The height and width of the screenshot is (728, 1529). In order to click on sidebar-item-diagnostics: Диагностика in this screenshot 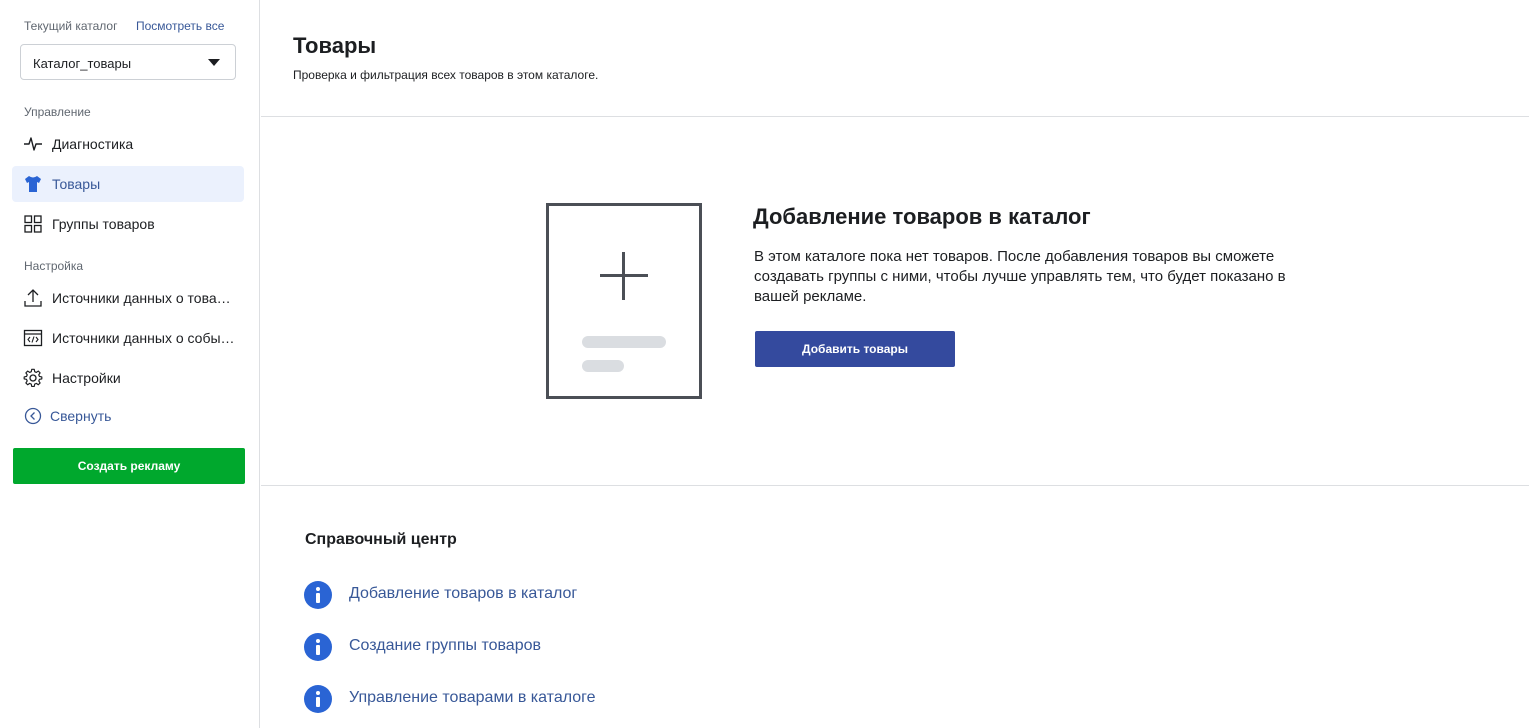, I will do `click(128, 144)`.